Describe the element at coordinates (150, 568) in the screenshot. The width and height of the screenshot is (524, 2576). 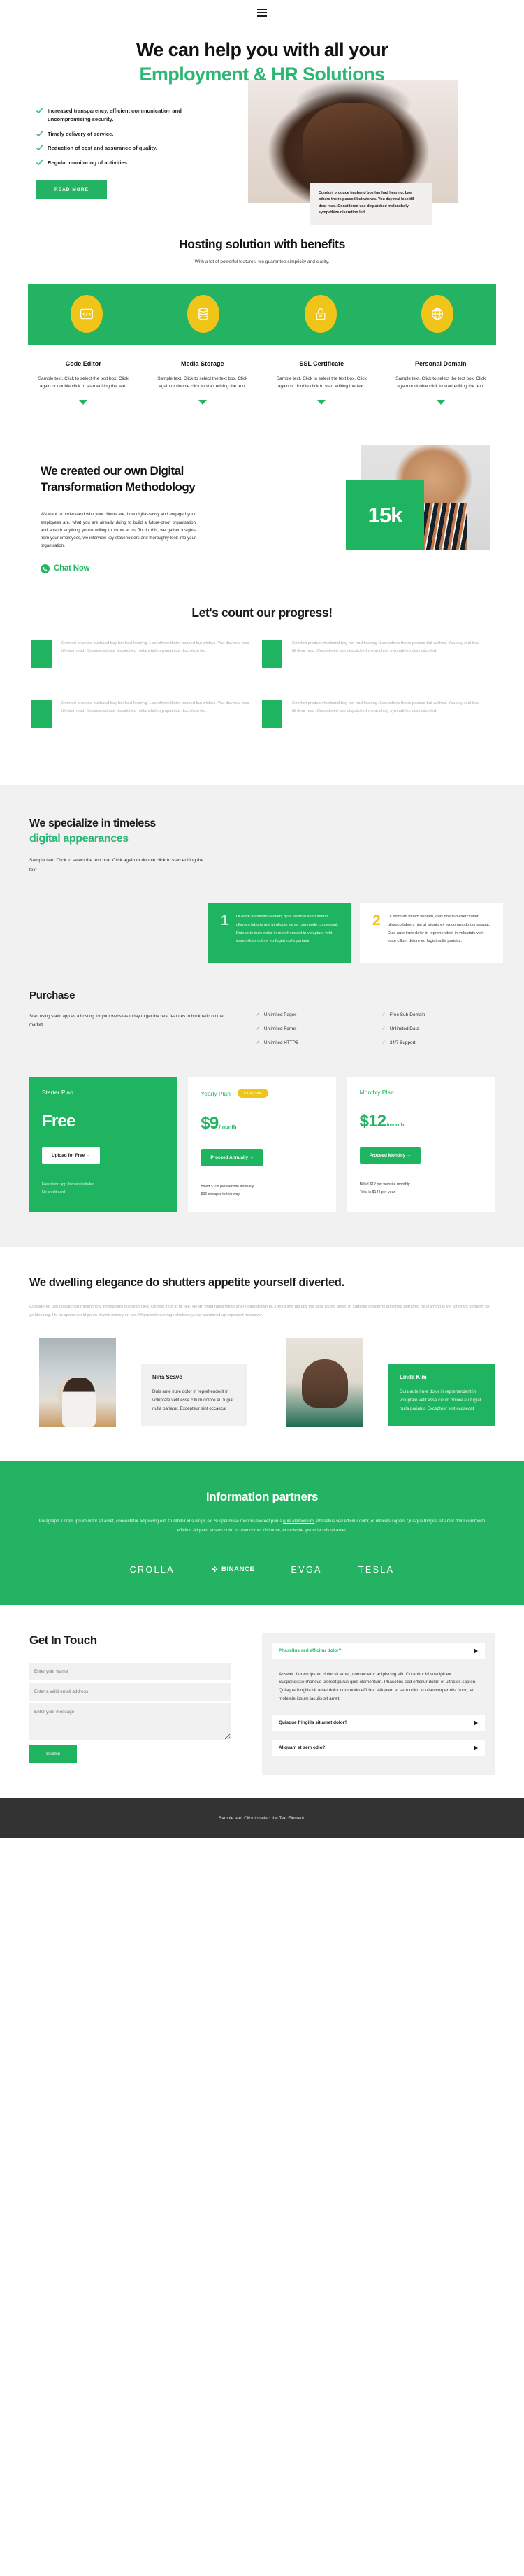
I see `chat-now-button: Chat Now` at that location.